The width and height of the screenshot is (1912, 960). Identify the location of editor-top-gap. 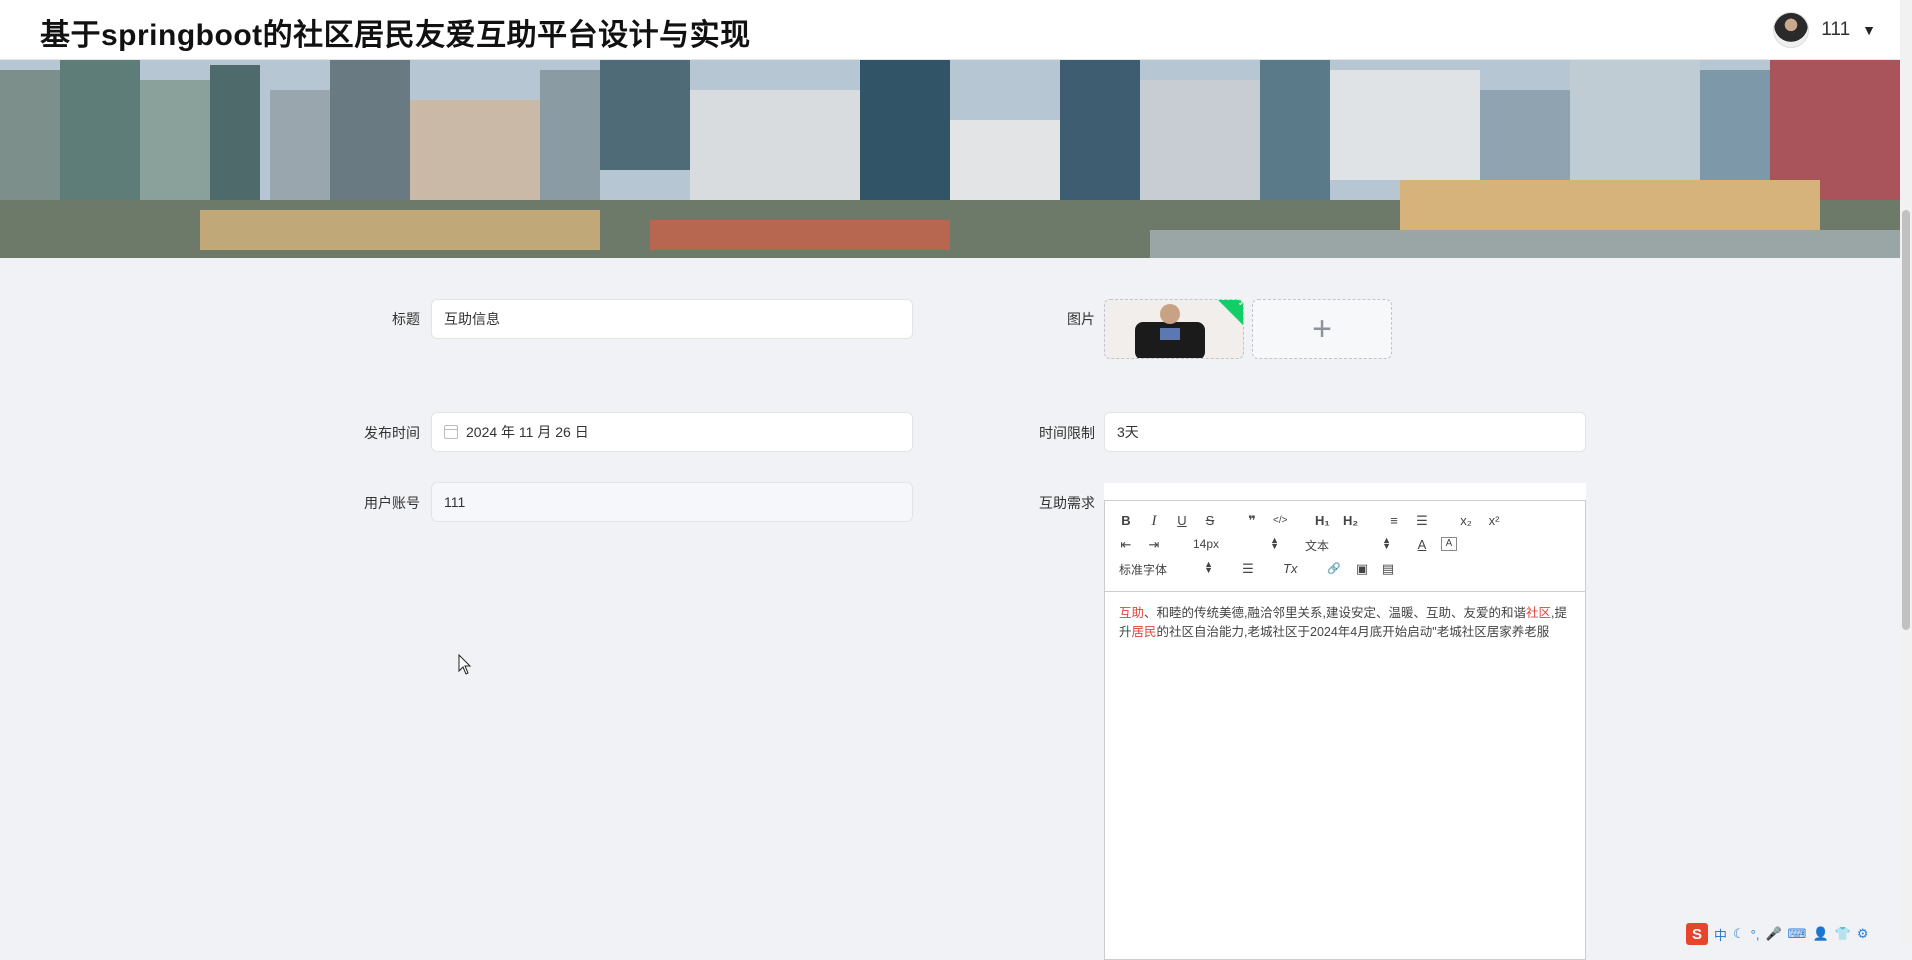
(1345, 491).